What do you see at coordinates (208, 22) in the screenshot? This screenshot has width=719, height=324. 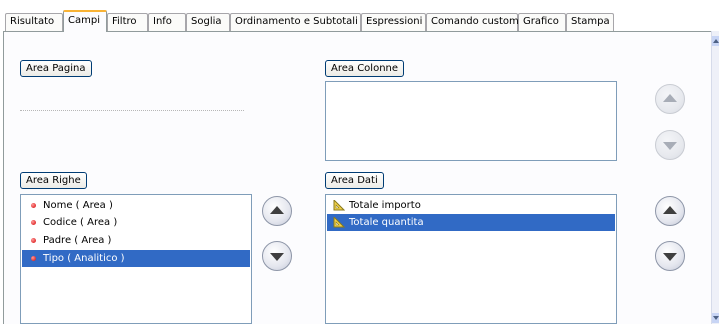 I see `tab-soglia: Soglia` at bounding box center [208, 22].